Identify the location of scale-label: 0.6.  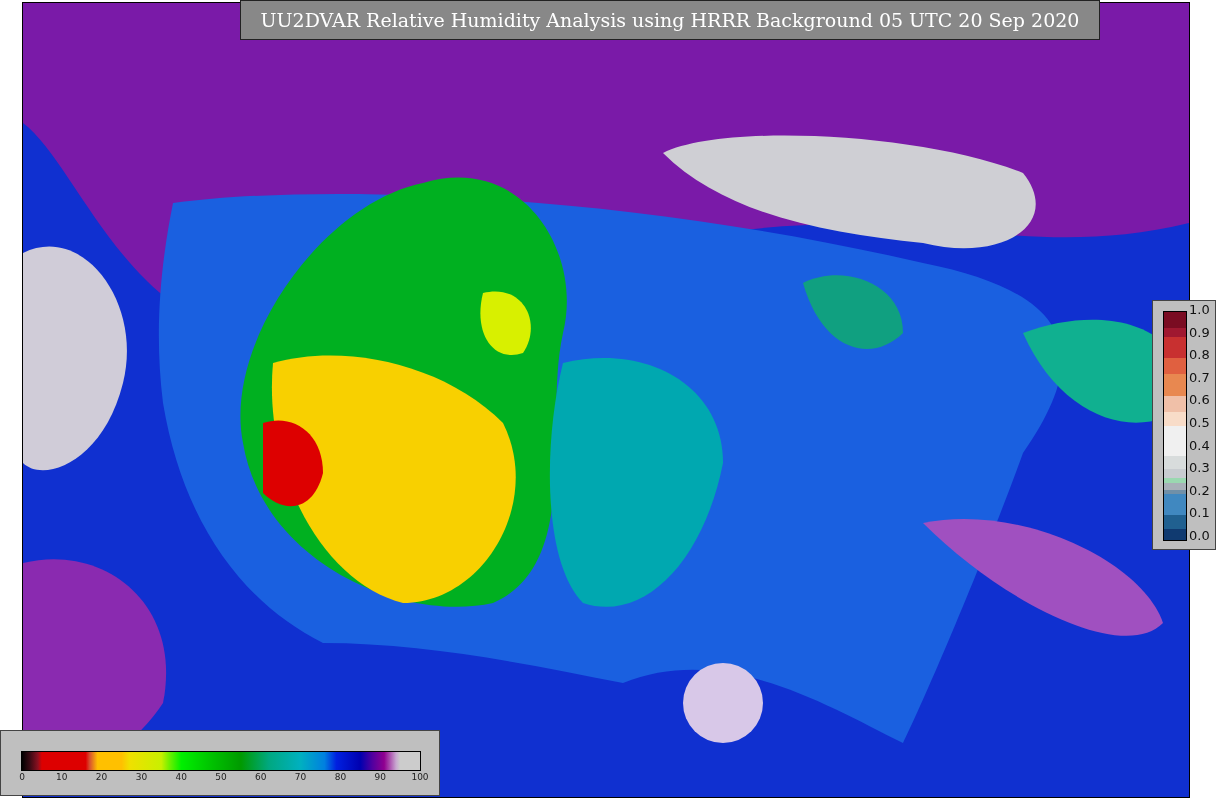
(1199, 400).